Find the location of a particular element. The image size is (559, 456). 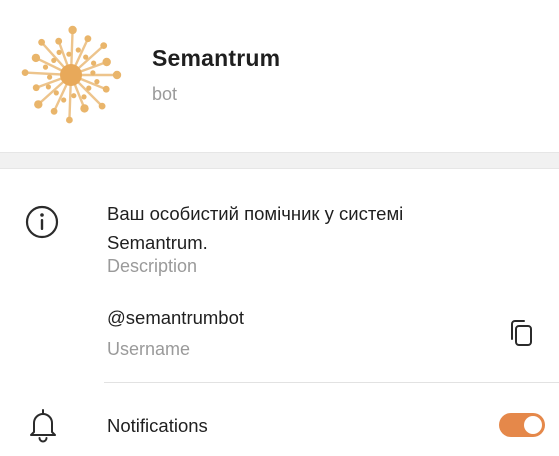

copy-icon is located at coordinates (521, 333).